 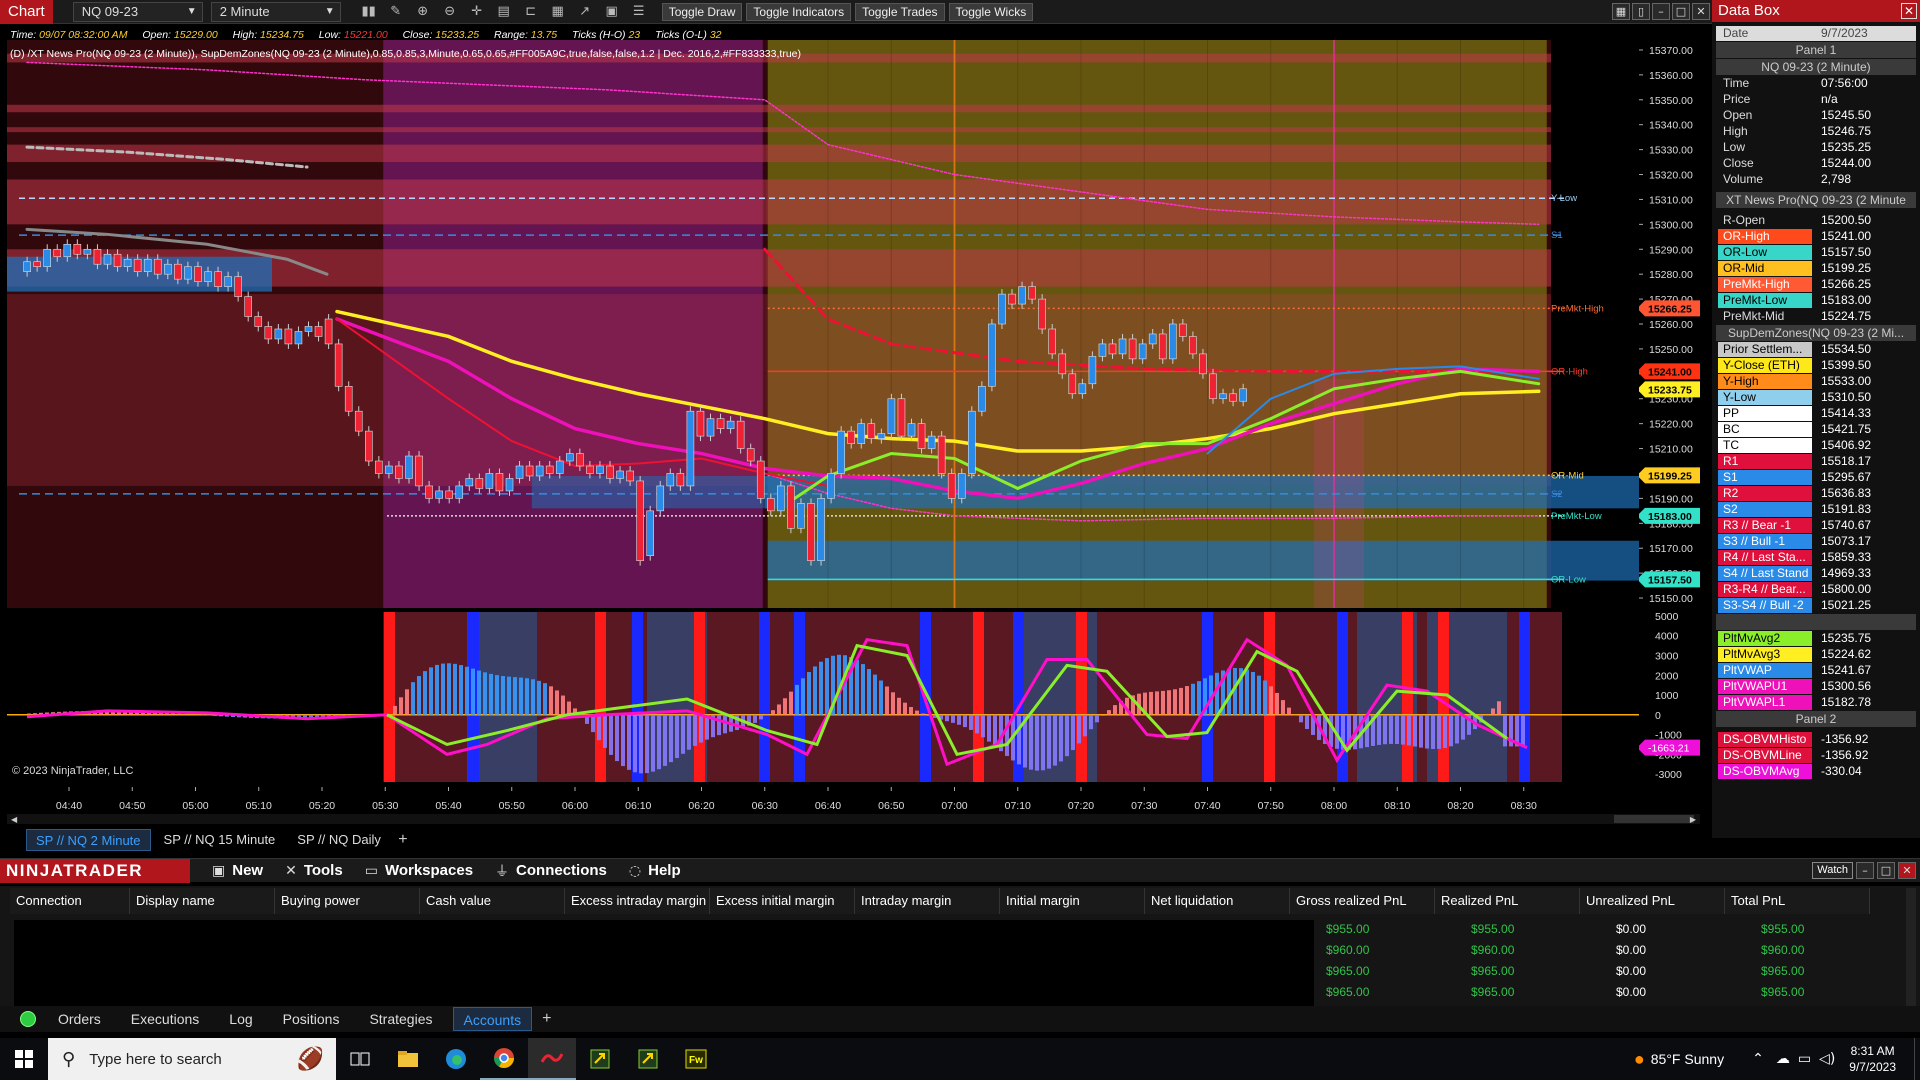 What do you see at coordinates (70, 901) in the screenshot?
I see `column-header: Connection` at bounding box center [70, 901].